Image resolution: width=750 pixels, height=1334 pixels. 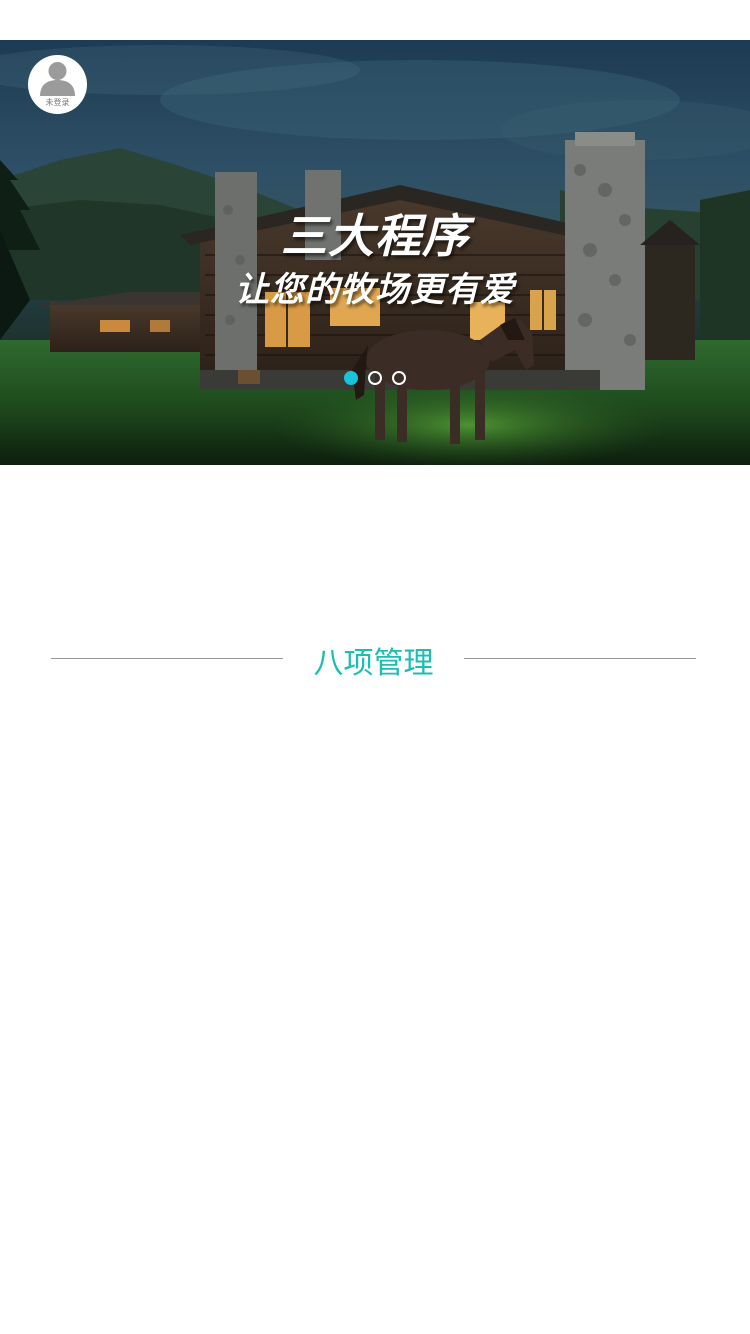 I want to click on status-bar, so click(x=375, y=20).